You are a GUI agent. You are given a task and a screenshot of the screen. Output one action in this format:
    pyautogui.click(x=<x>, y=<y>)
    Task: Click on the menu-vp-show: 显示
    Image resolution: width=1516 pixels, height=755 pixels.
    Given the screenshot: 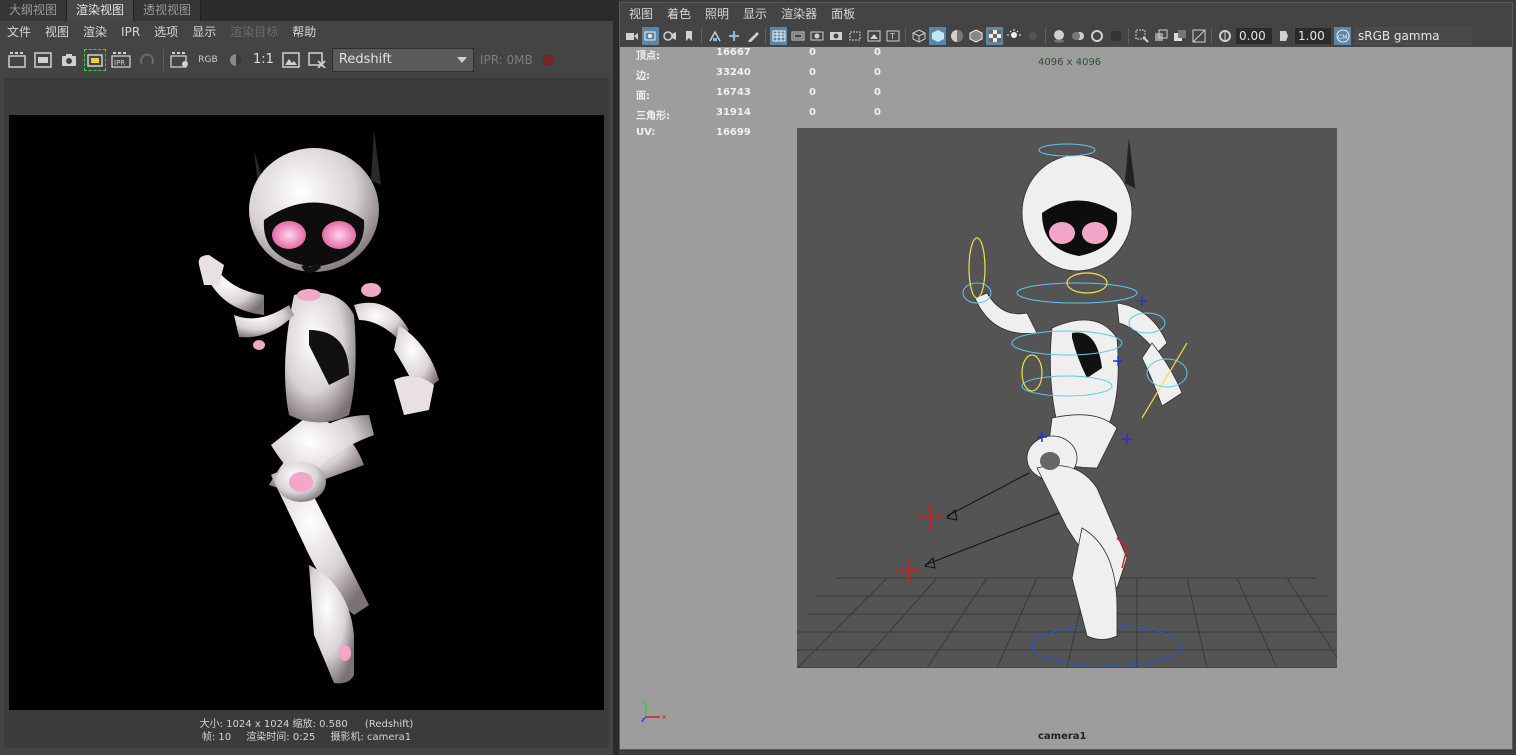 What is the action you would take?
    pyautogui.click(x=755, y=14)
    